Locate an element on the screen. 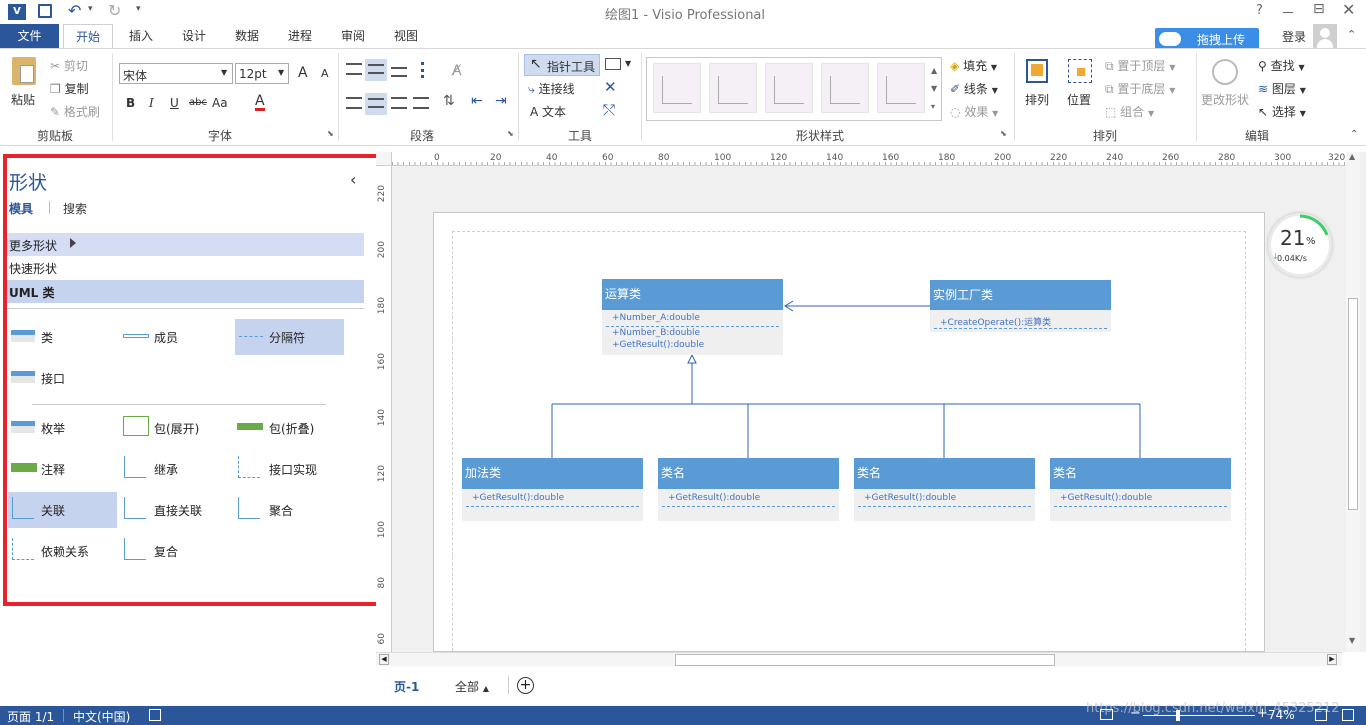  horizontal-scrollbar: ◀ ▶ is located at coordinates (859, 659).